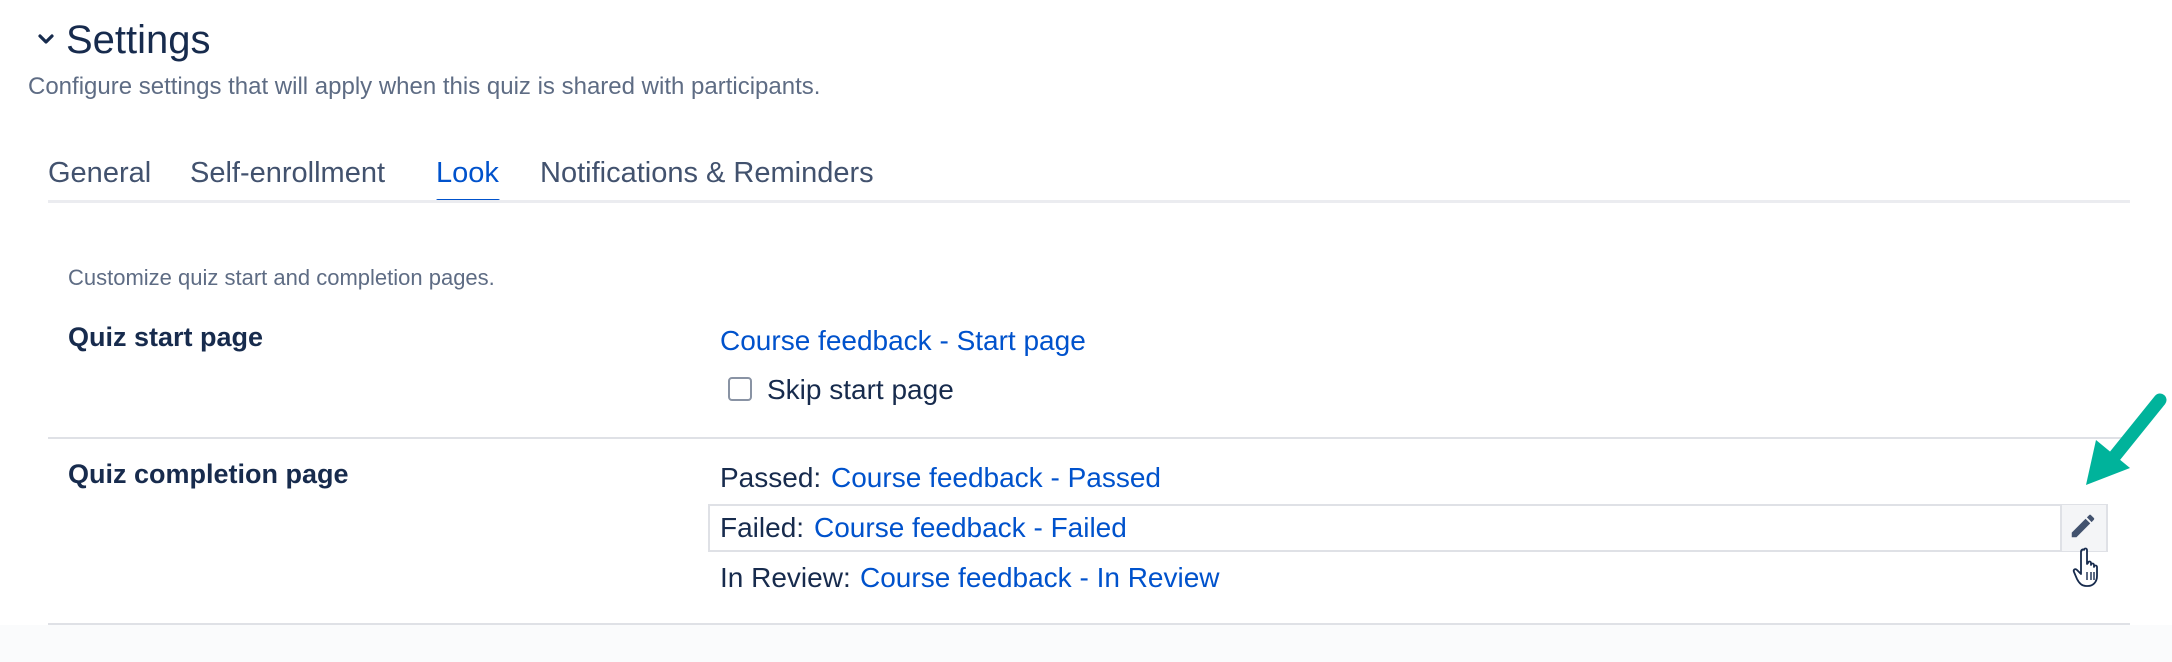 This screenshot has width=2172, height=662. Describe the element at coordinates (208, 474) in the screenshot. I see `quiz-completion-page-label: Quiz completion page` at that location.